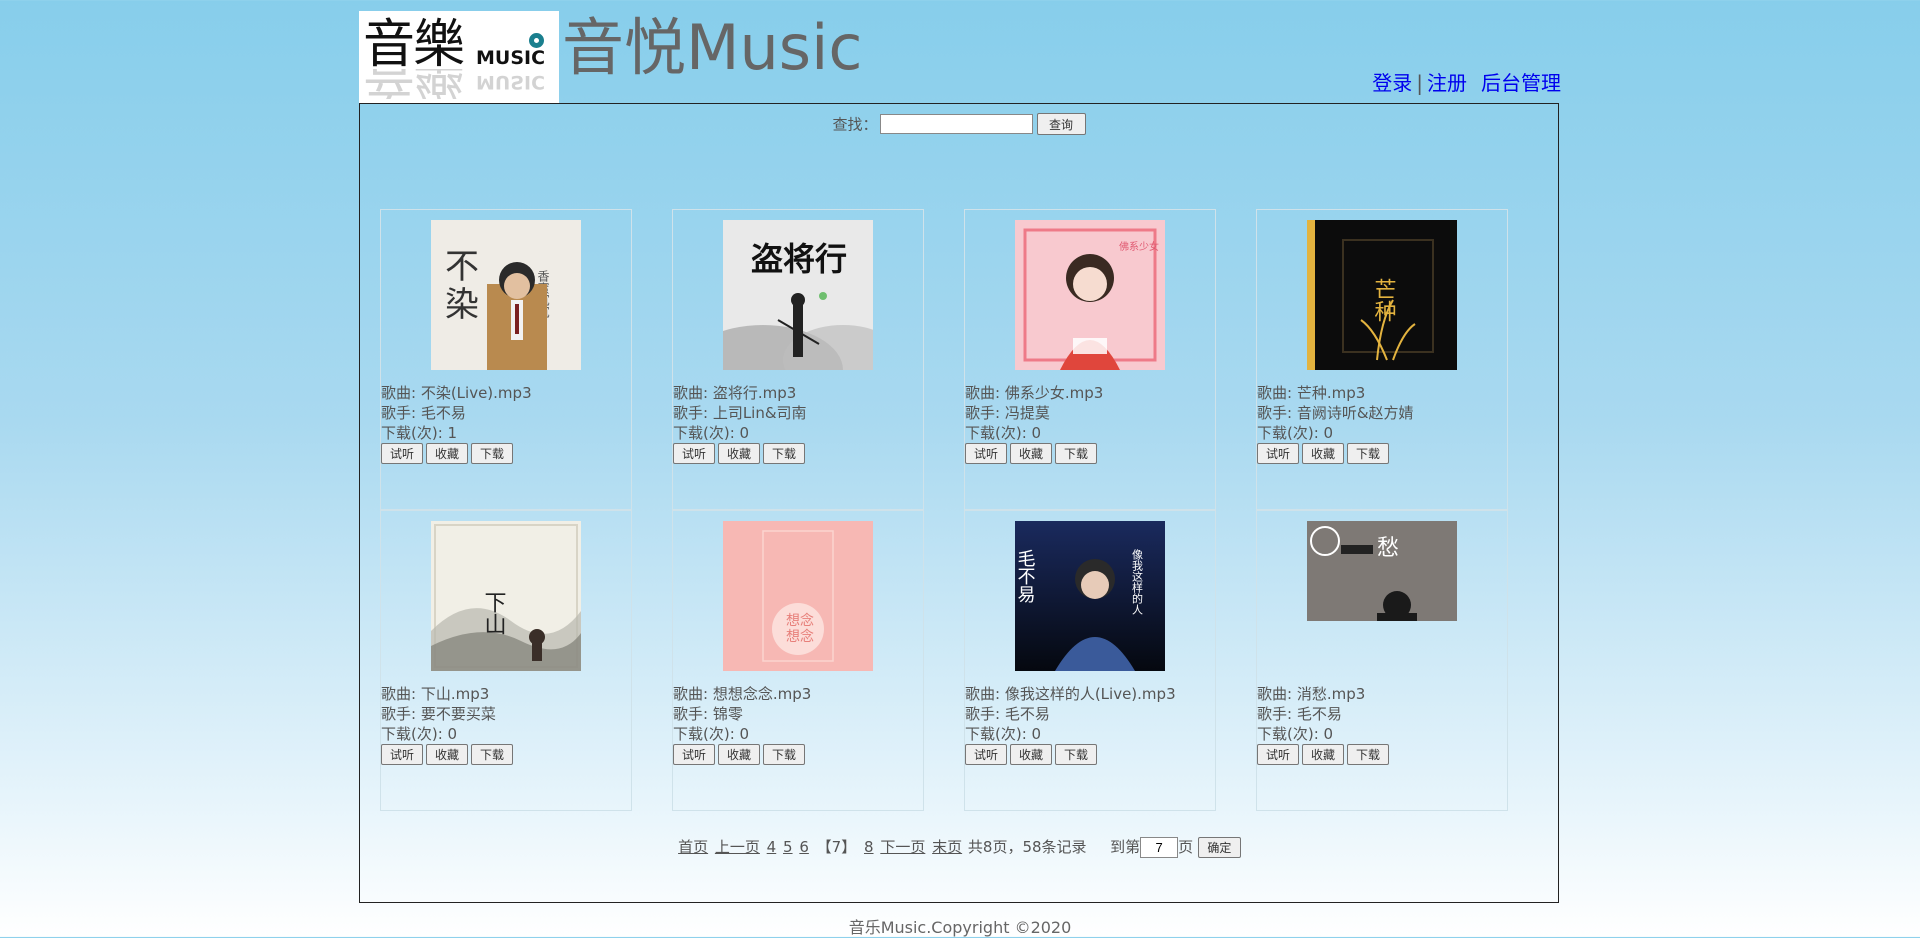 Image resolution: width=1920 pixels, height=938 pixels. I want to click on pager-page-4: 4, so click(772, 847).